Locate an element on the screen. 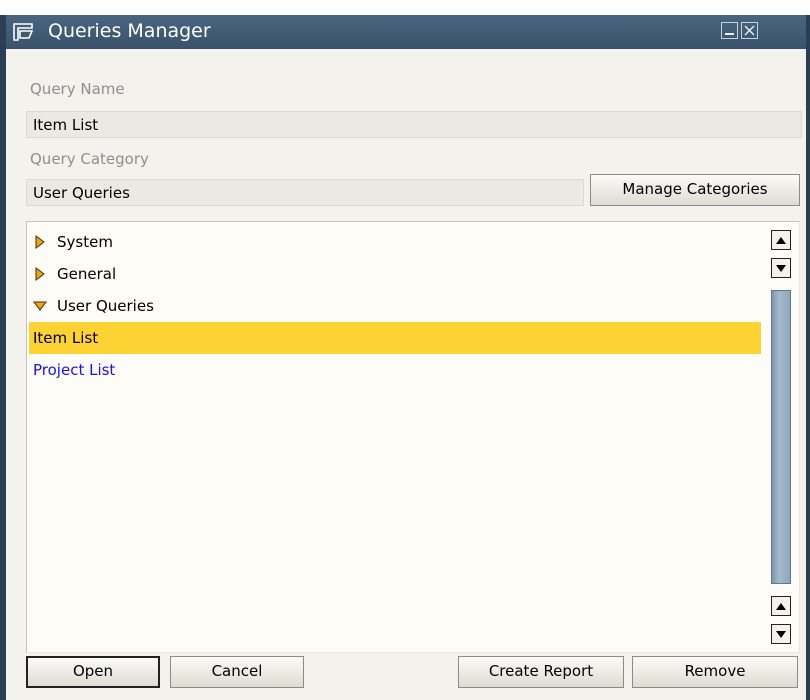  tree-item-label: Item List is located at coordinates (66, 338).